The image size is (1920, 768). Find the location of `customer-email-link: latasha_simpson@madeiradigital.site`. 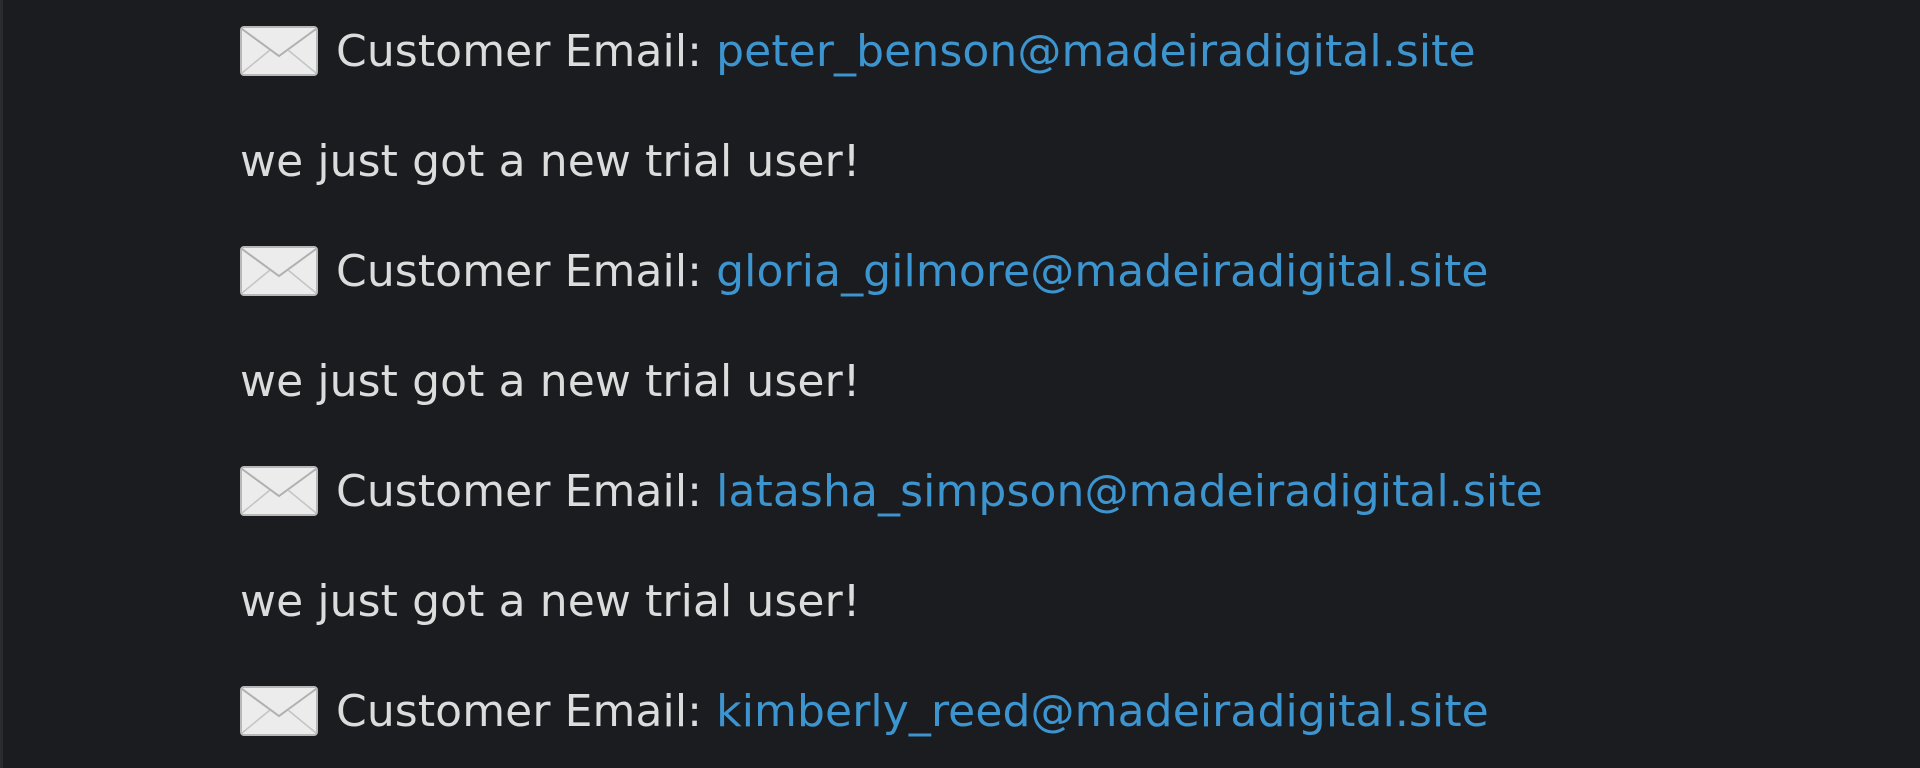

customer-email-link: latasha_simpson@madeiradigital.site is located at coordinates (1129, 491).